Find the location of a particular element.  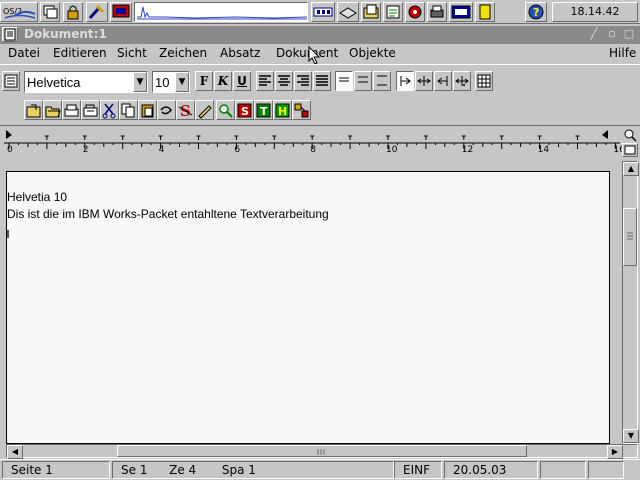

tools-button is located at coordinates (97, 12).